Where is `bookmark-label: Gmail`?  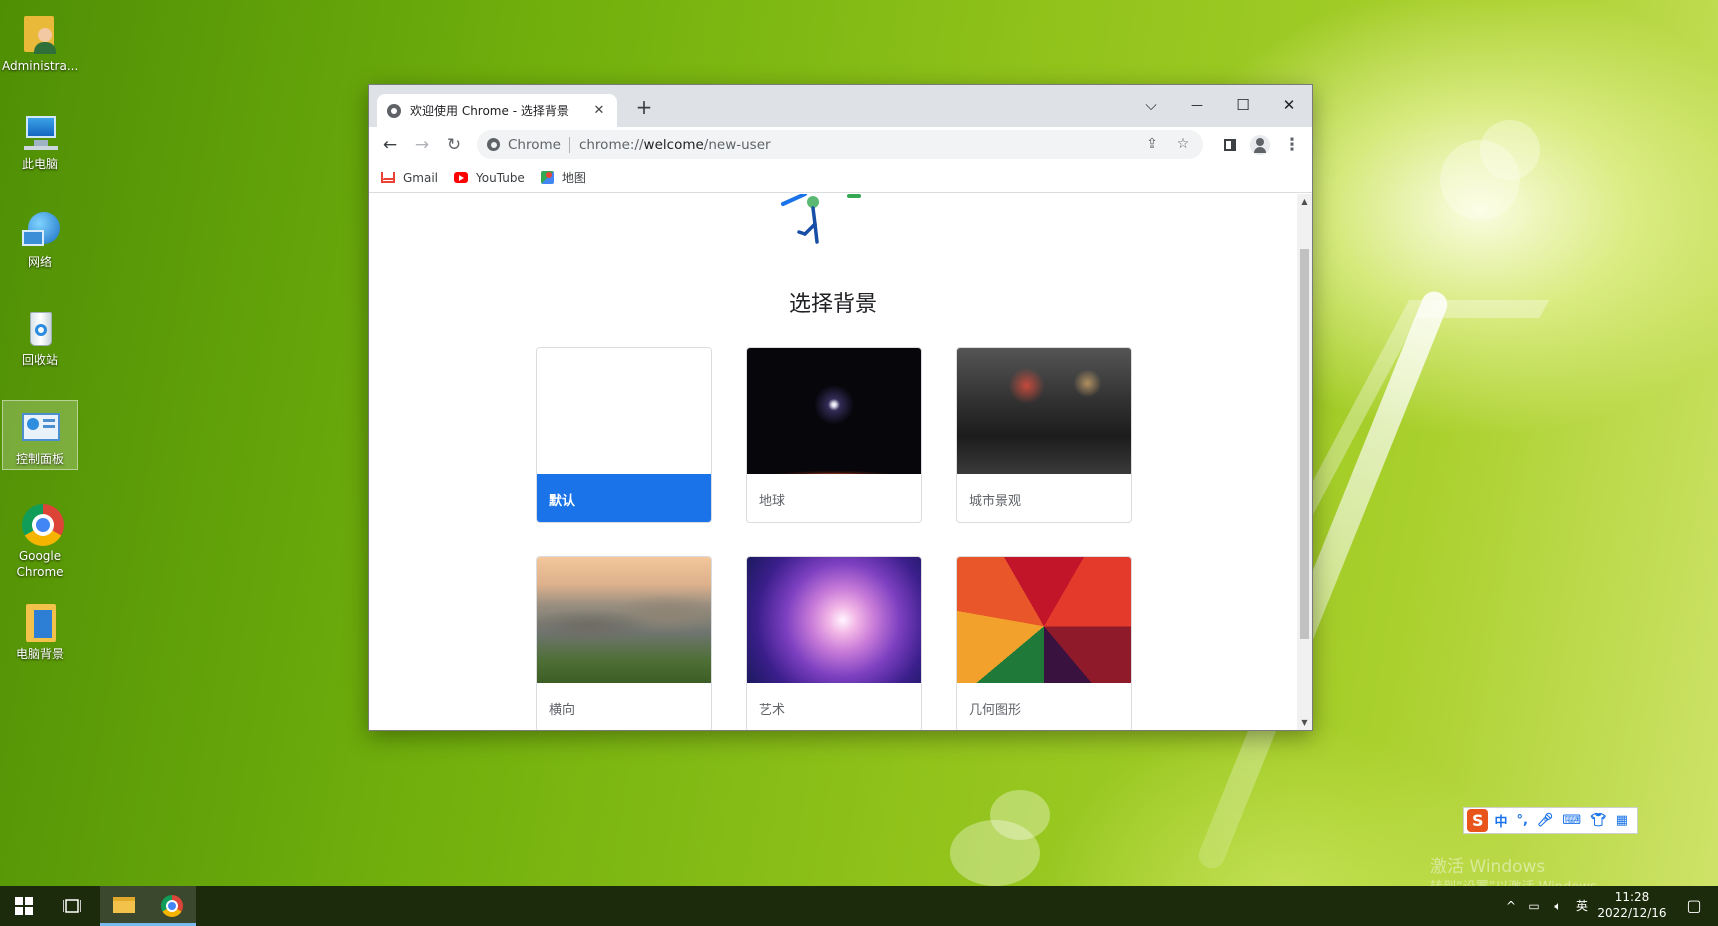 bookmark-label: Gmail is located at coordinates (421, 177).